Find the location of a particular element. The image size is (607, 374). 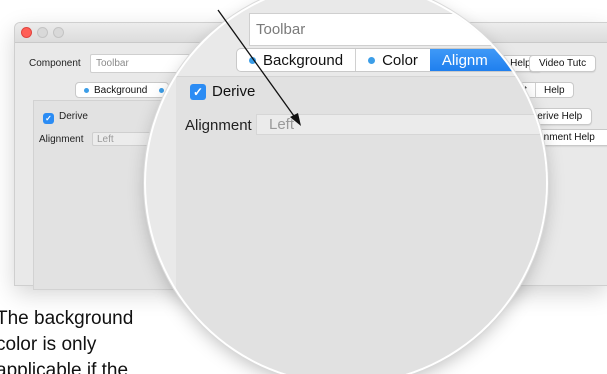

caption-line: The background is located at coordinates (67, 318).